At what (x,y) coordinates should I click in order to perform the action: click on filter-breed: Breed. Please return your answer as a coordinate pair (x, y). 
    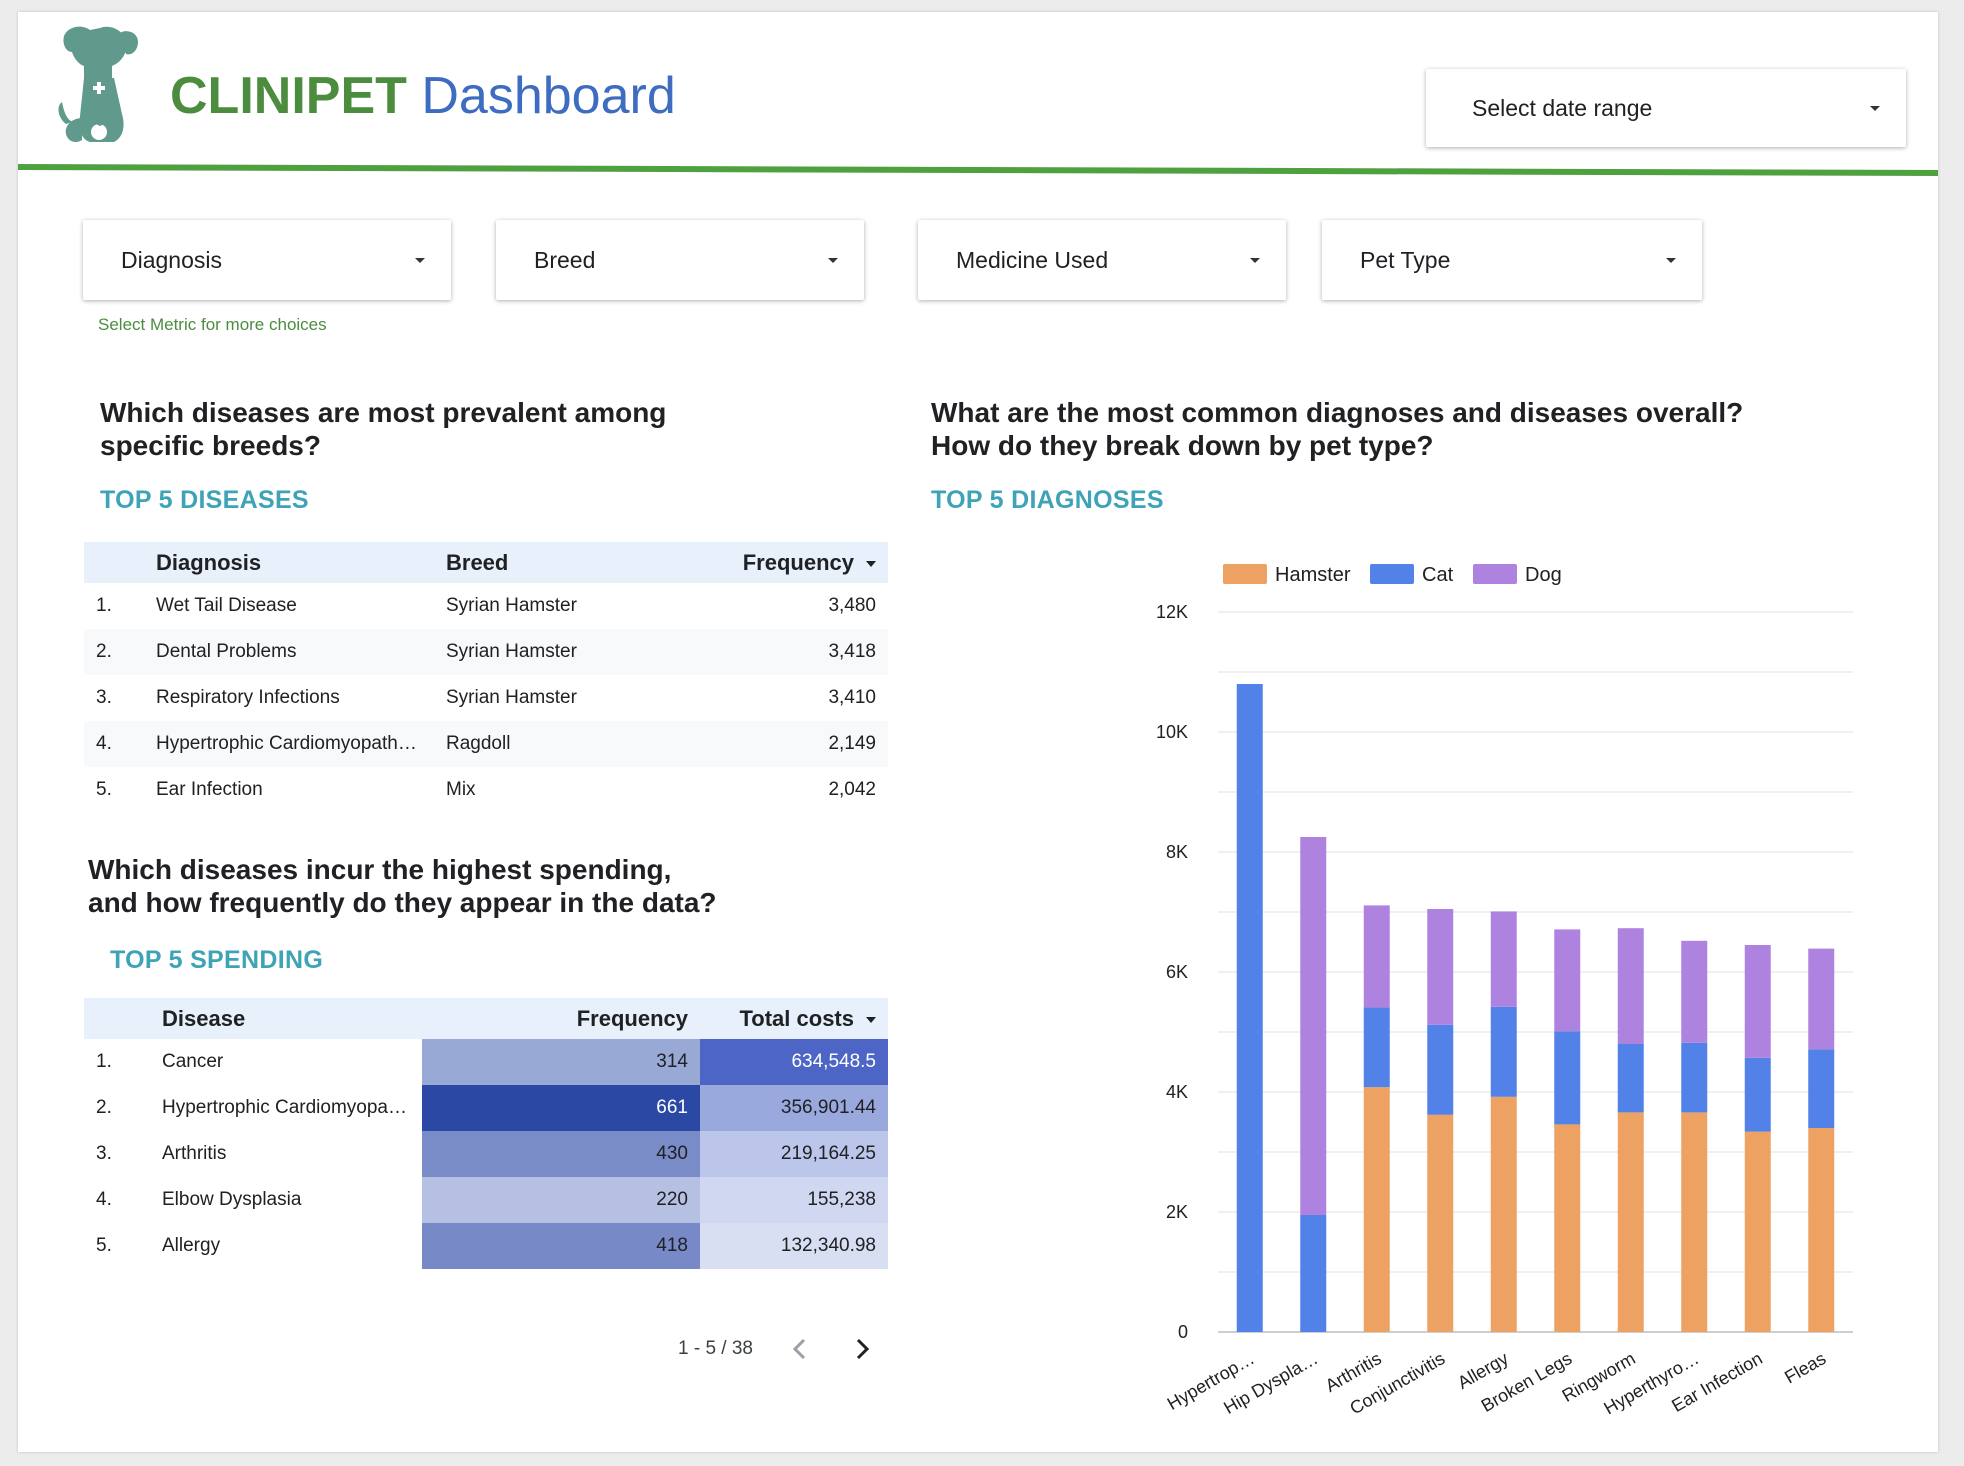
    Looking at the image, I should click on (680, 260).